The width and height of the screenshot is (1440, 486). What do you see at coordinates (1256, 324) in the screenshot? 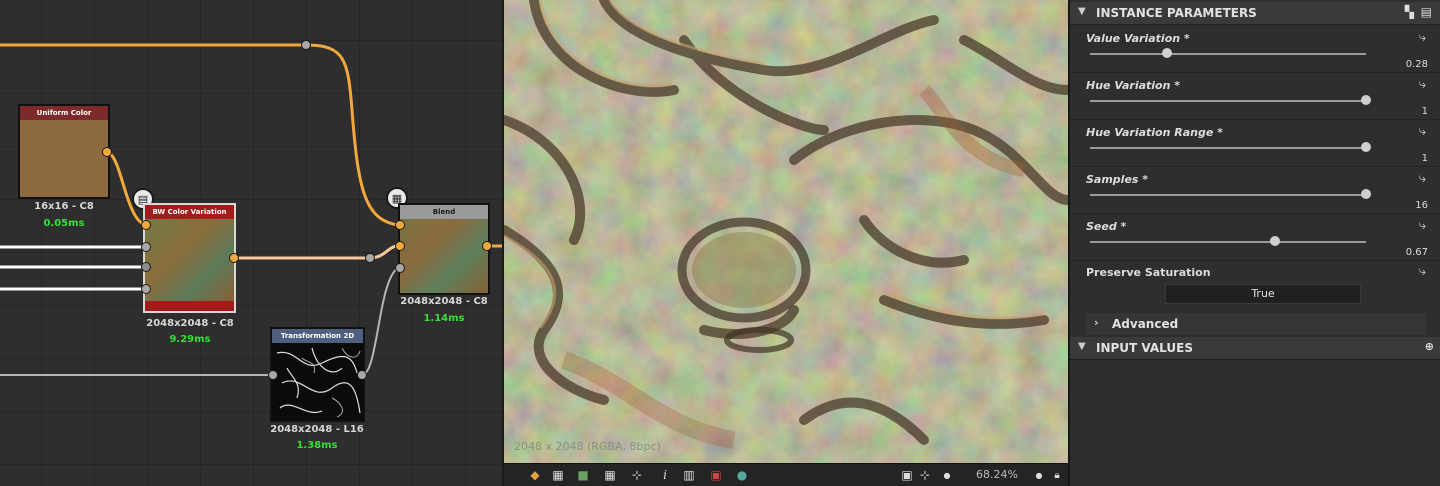
I see `advanced-group: › Advanced` at bounding box center [1256, 324].